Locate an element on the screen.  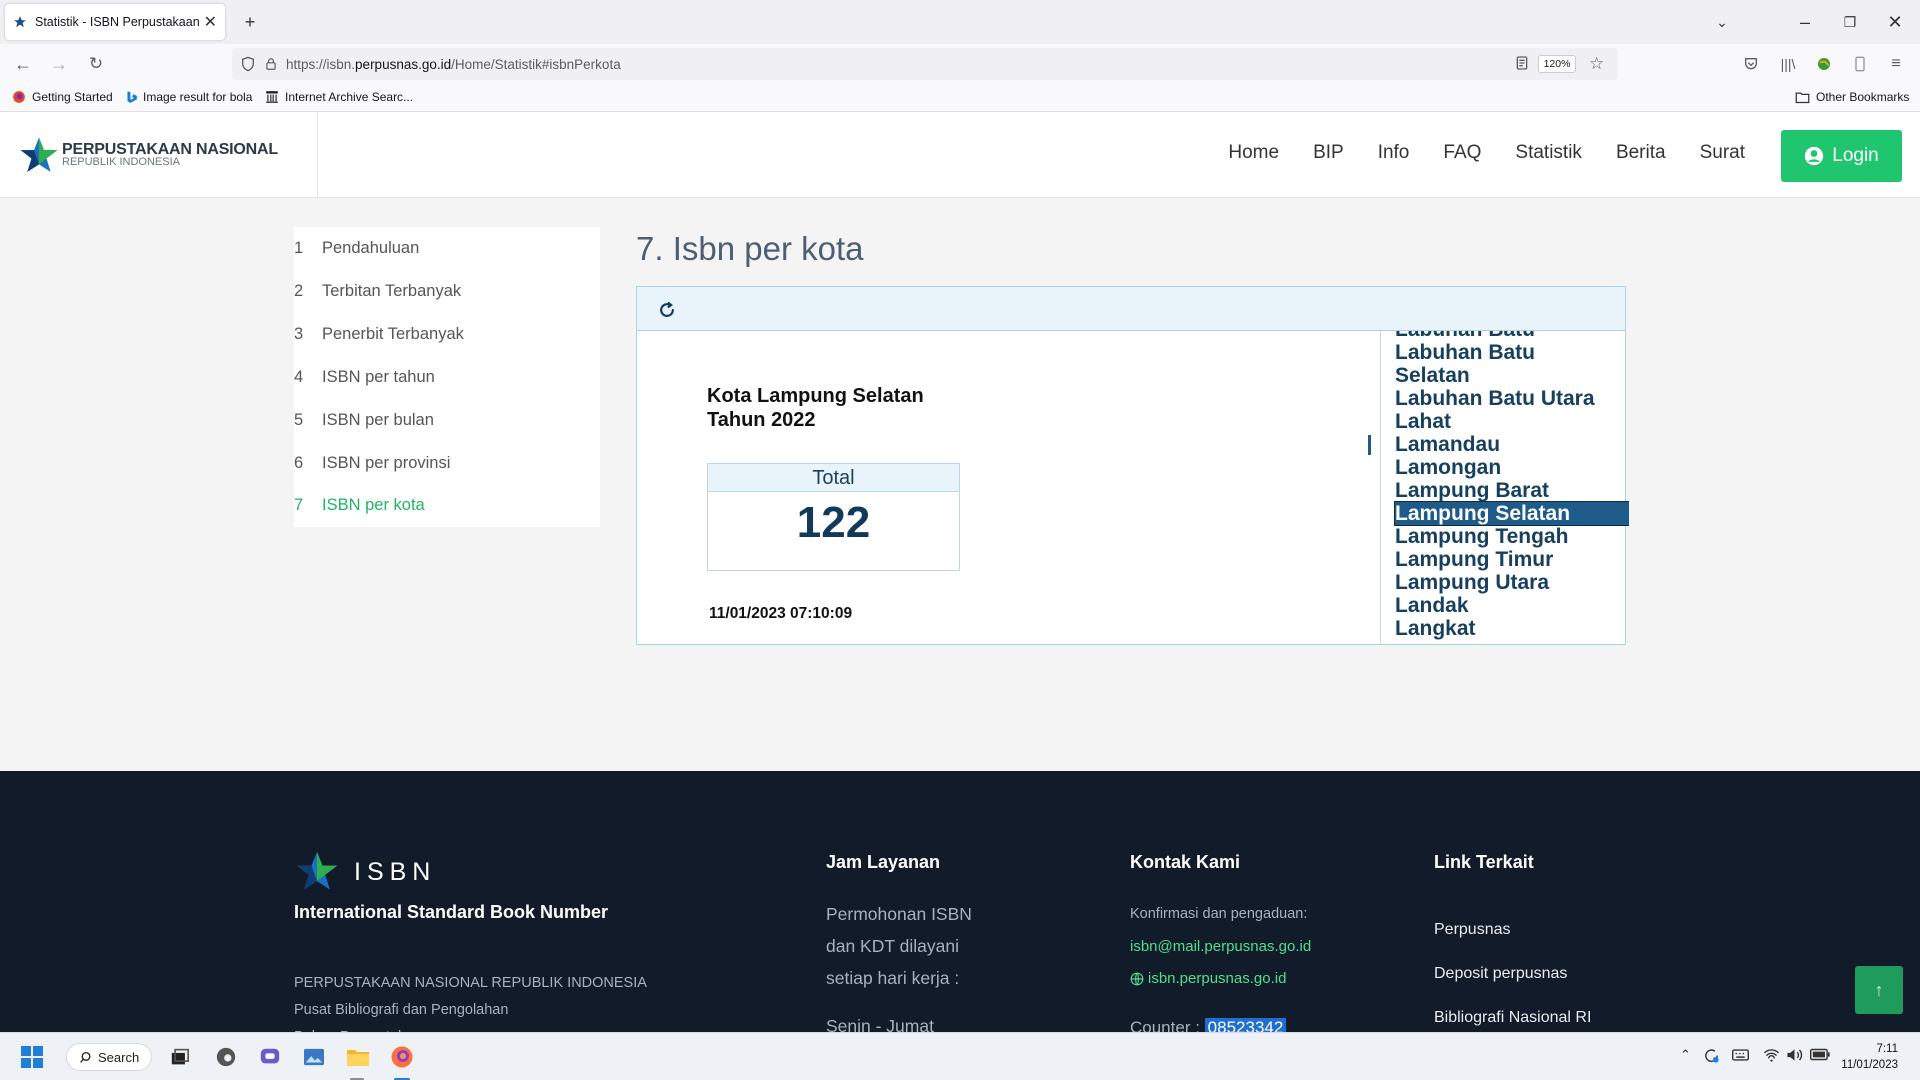
back-arrow-icon: ← is located at coordinates (23, 64).